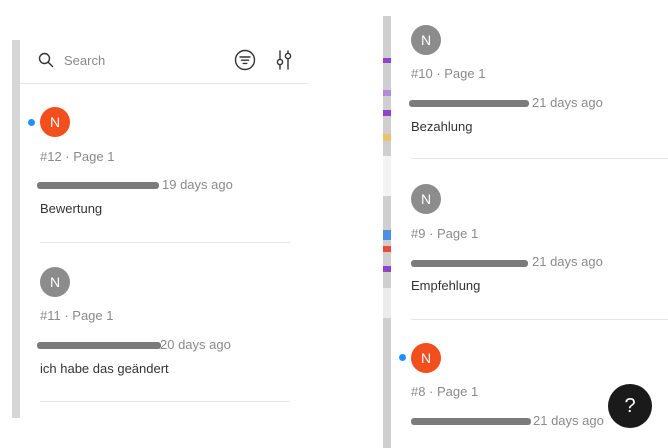 The height and width of the screenshot is (448, 668). I want to click on help-button: ?, so click(630, 406).